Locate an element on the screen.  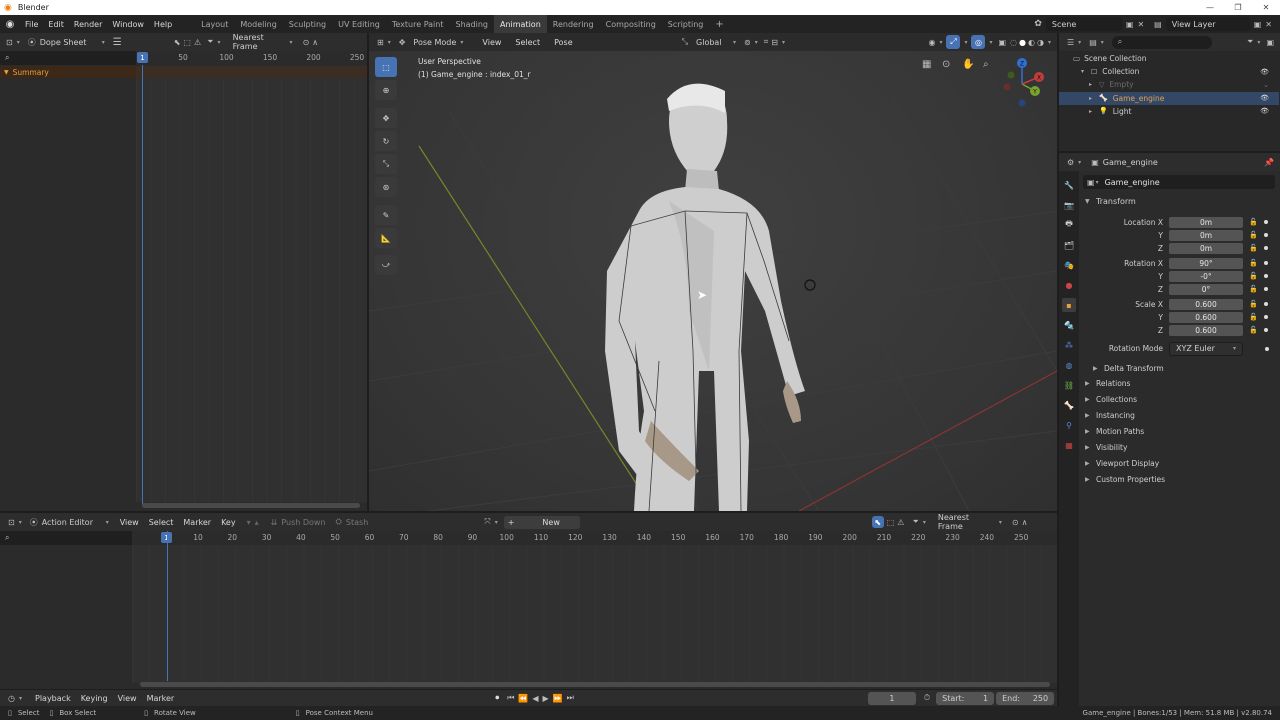
menu-render: Render is located at coordinates (88, 24).